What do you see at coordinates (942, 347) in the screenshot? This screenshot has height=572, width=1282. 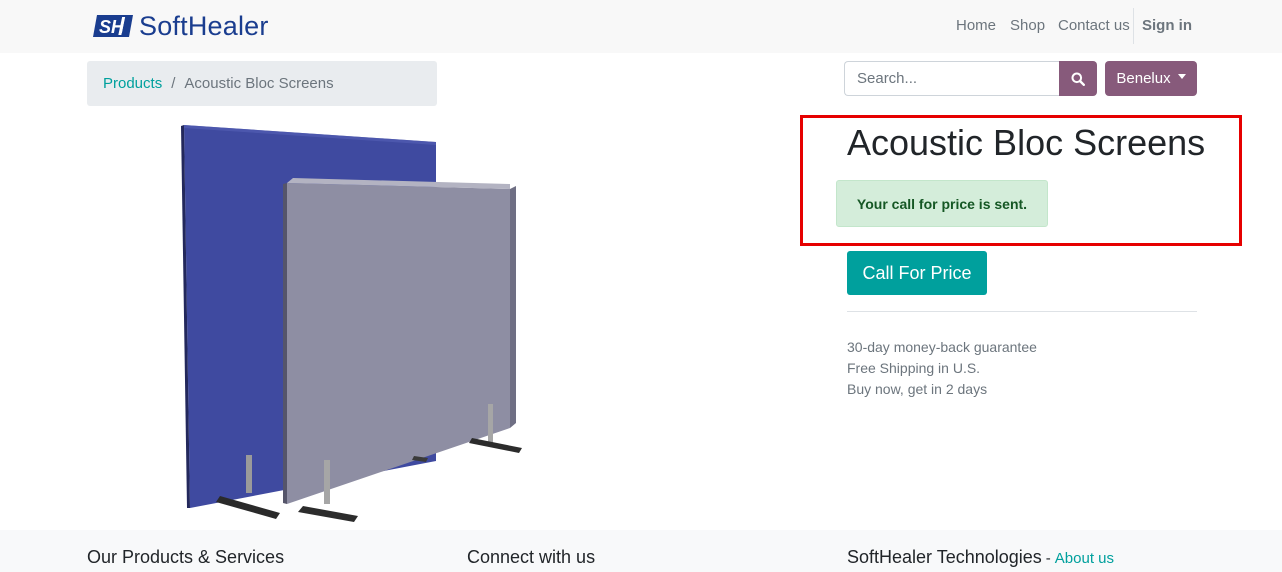 I see `term-money-back: 30-day money-back guarantee` at bounding box center [942, 347].